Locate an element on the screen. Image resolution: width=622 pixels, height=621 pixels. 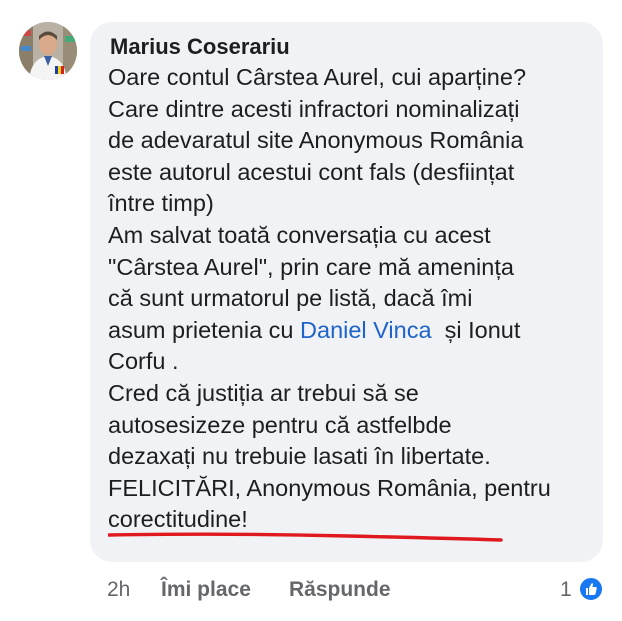
highlighted-rest: , pentru is located at coordinates (511, 487).